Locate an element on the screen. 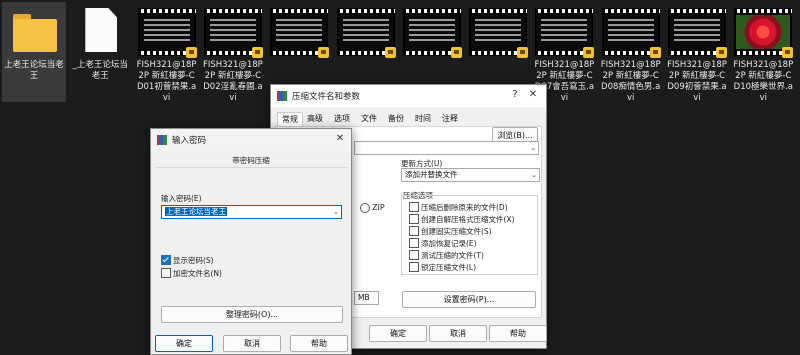 This screenshot has height=355, width=800. archive-cancel-button: 取消 is located at coordinates (458, 333).